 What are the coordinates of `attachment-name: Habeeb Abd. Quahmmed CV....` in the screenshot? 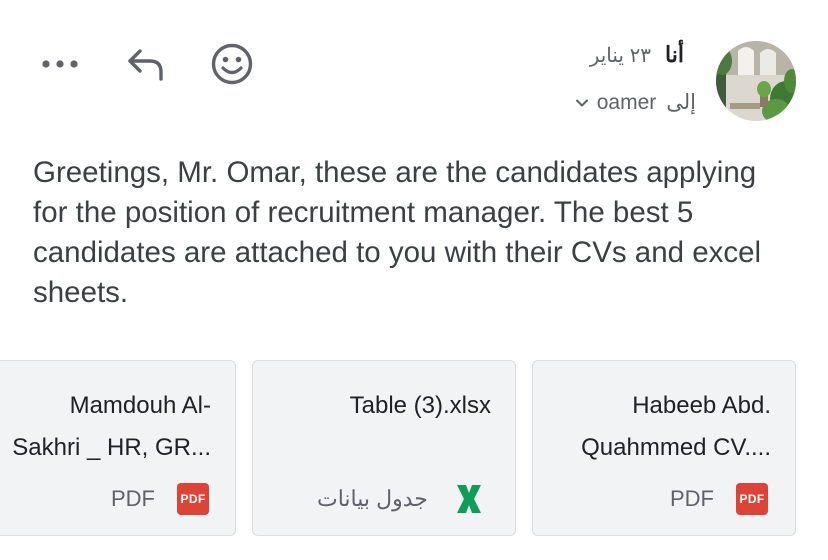 It's located at (676, 427).